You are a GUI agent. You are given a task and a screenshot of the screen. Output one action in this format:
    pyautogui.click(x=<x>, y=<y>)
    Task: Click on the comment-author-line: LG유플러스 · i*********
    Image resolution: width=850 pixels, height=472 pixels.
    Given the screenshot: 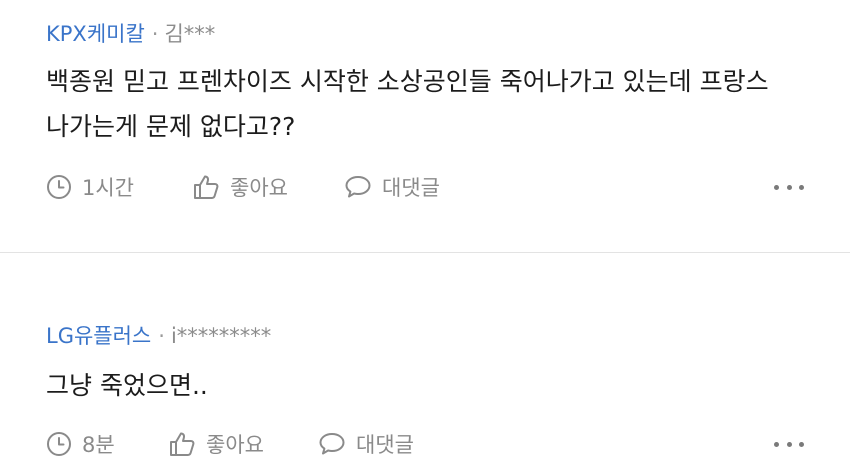 What is the action you would take?
    pyautogui.click(x=158, y=336)
    